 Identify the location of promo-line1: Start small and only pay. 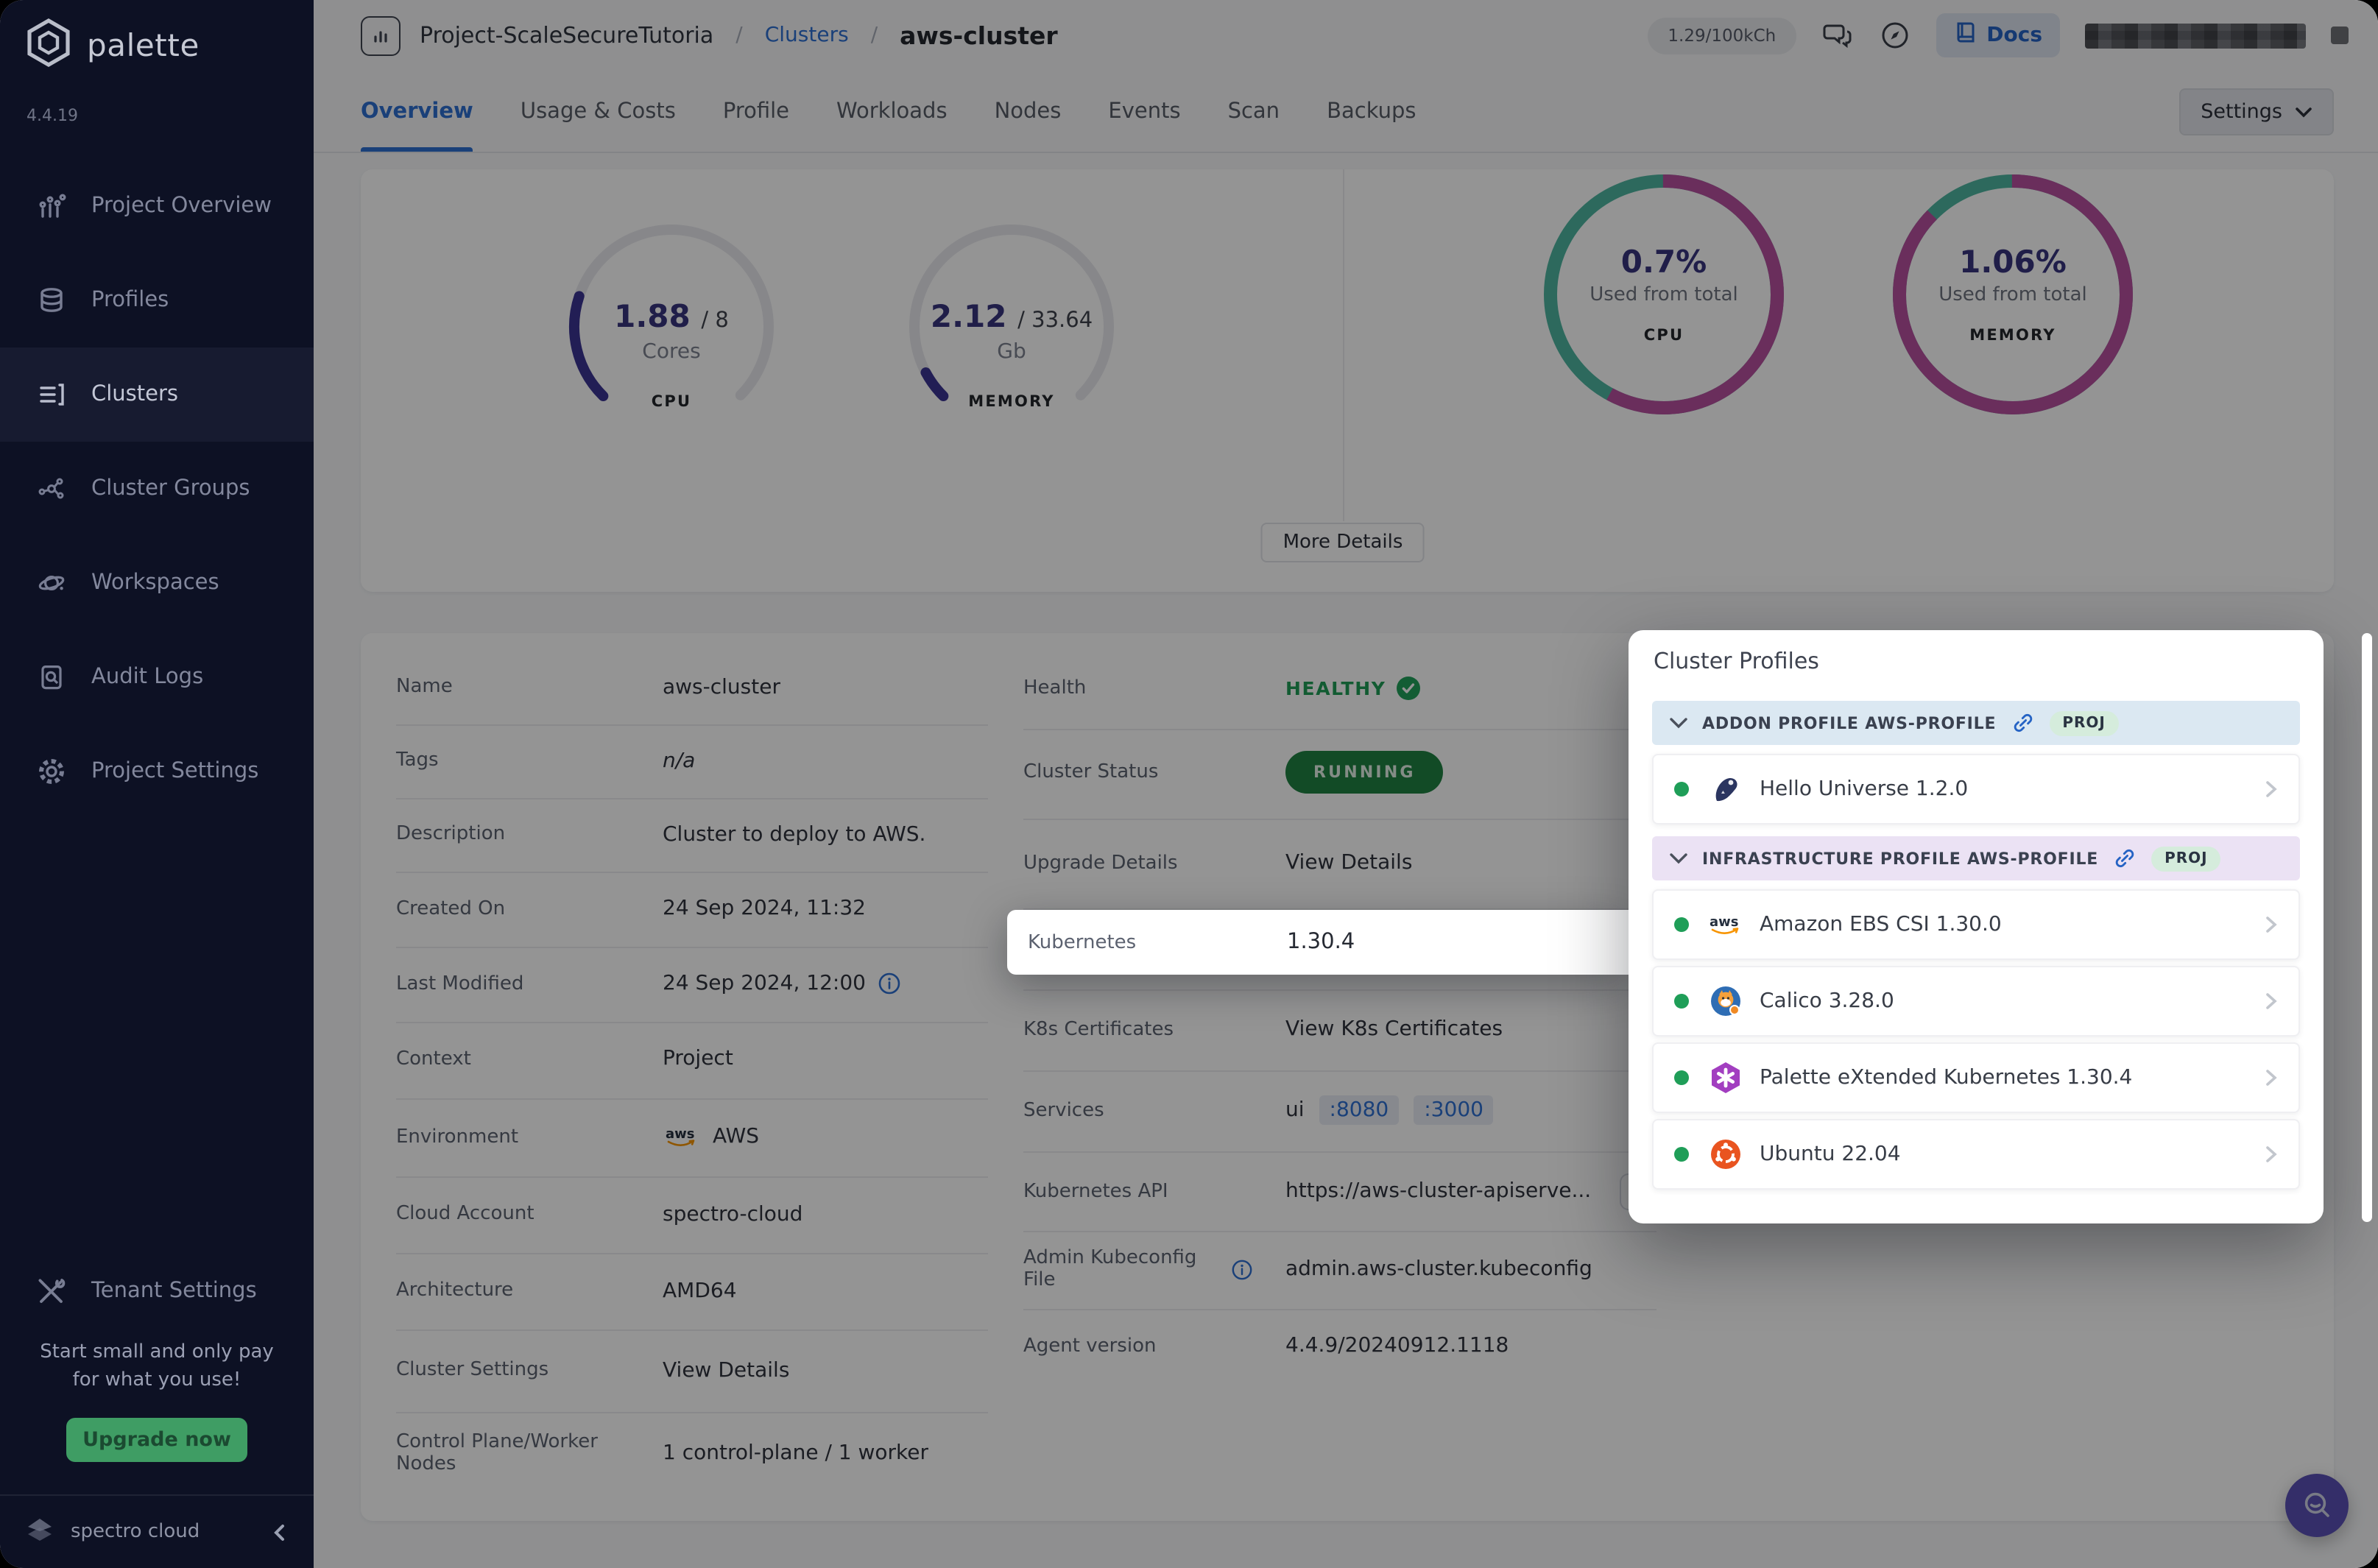
(157, 1352).